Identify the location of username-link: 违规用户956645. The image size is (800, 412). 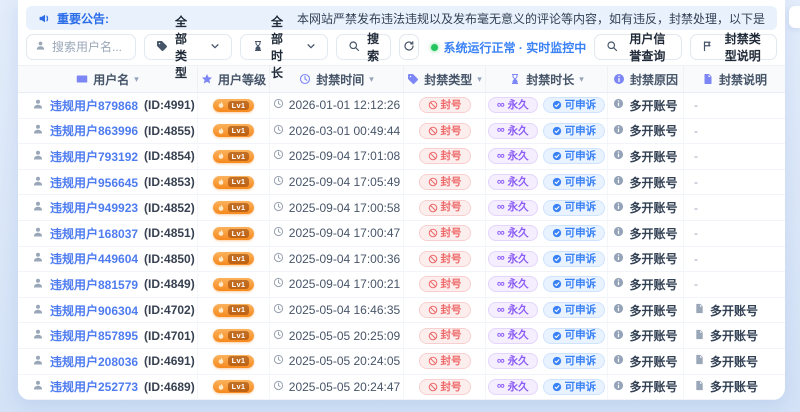
(94, 182).